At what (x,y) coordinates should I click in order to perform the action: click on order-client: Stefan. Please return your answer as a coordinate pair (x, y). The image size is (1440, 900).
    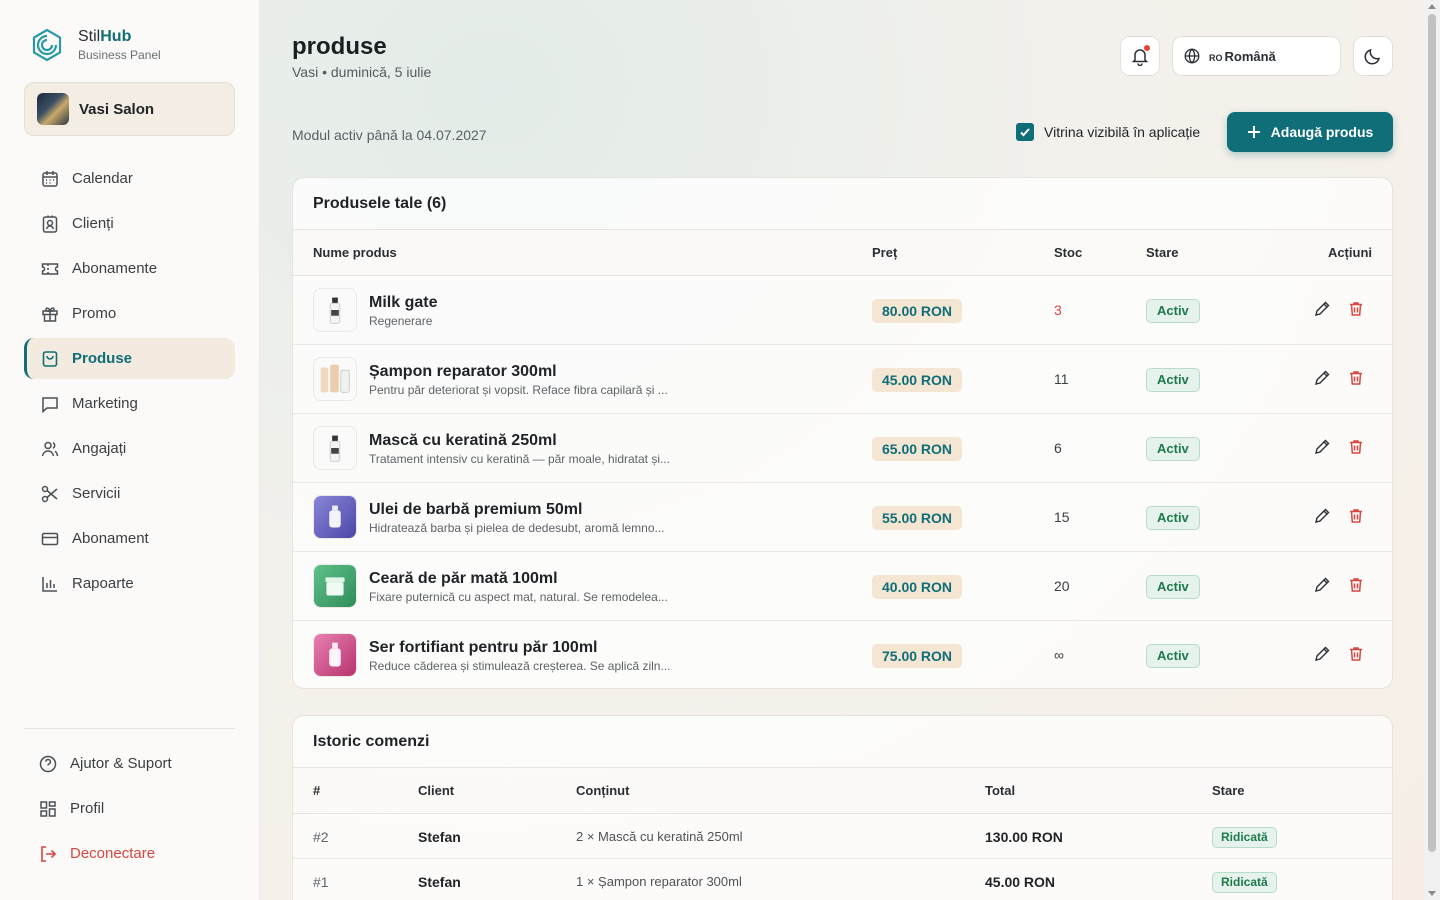
    Looking at the image, I should click on (439, 882).